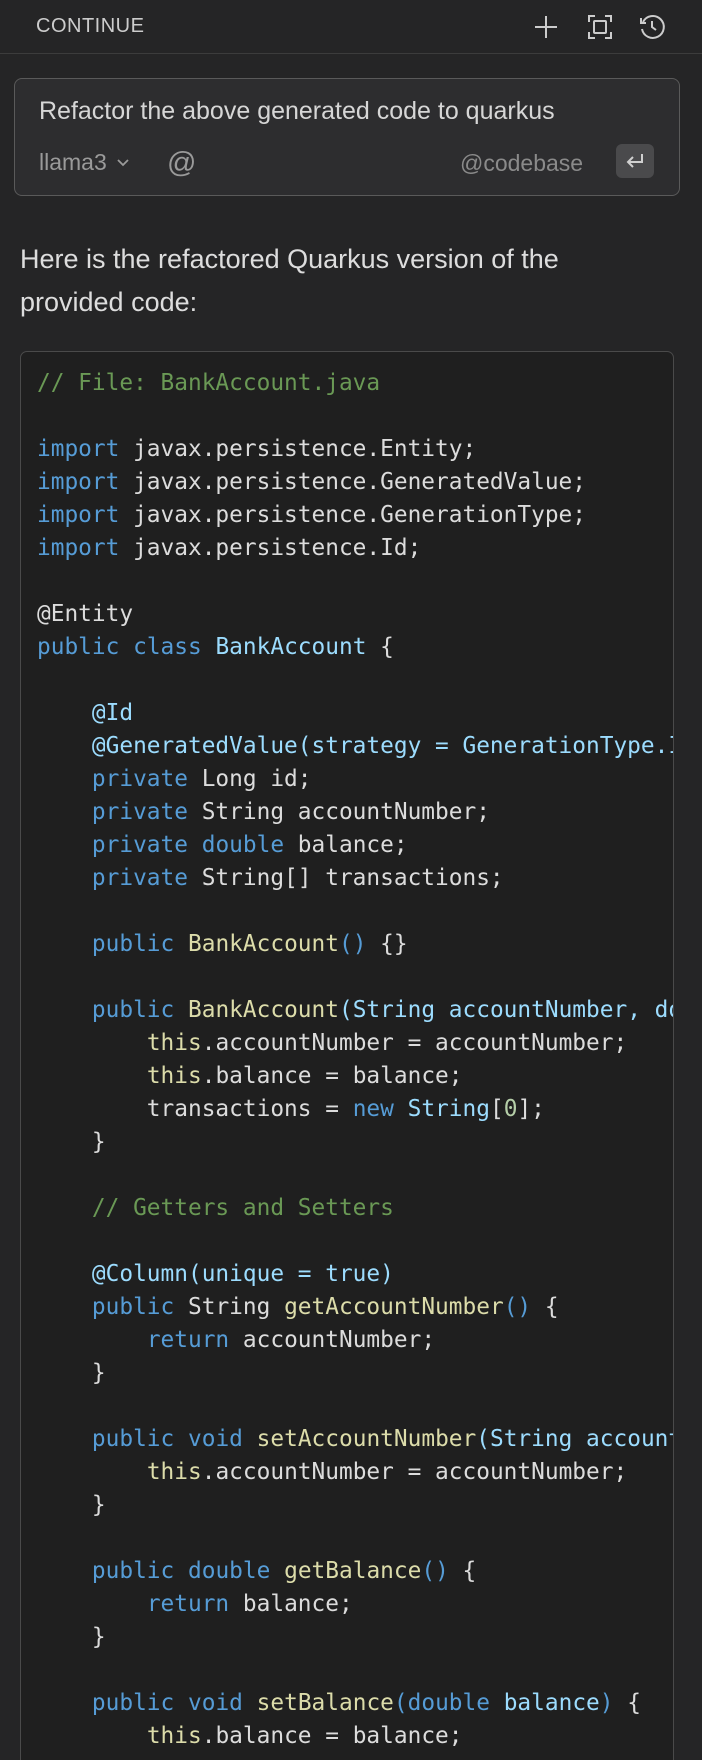 The image size is (702, 1760). What do you see at coordinates (400, 1703) in the screenshot?
I see `code-token-keyword: (` at bounding box center [400, 1703].